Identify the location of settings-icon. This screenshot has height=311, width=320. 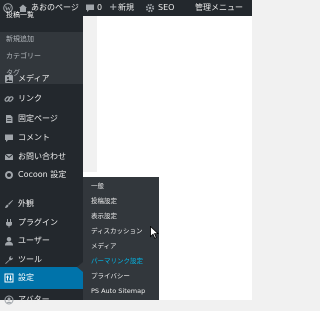
(9, 278).